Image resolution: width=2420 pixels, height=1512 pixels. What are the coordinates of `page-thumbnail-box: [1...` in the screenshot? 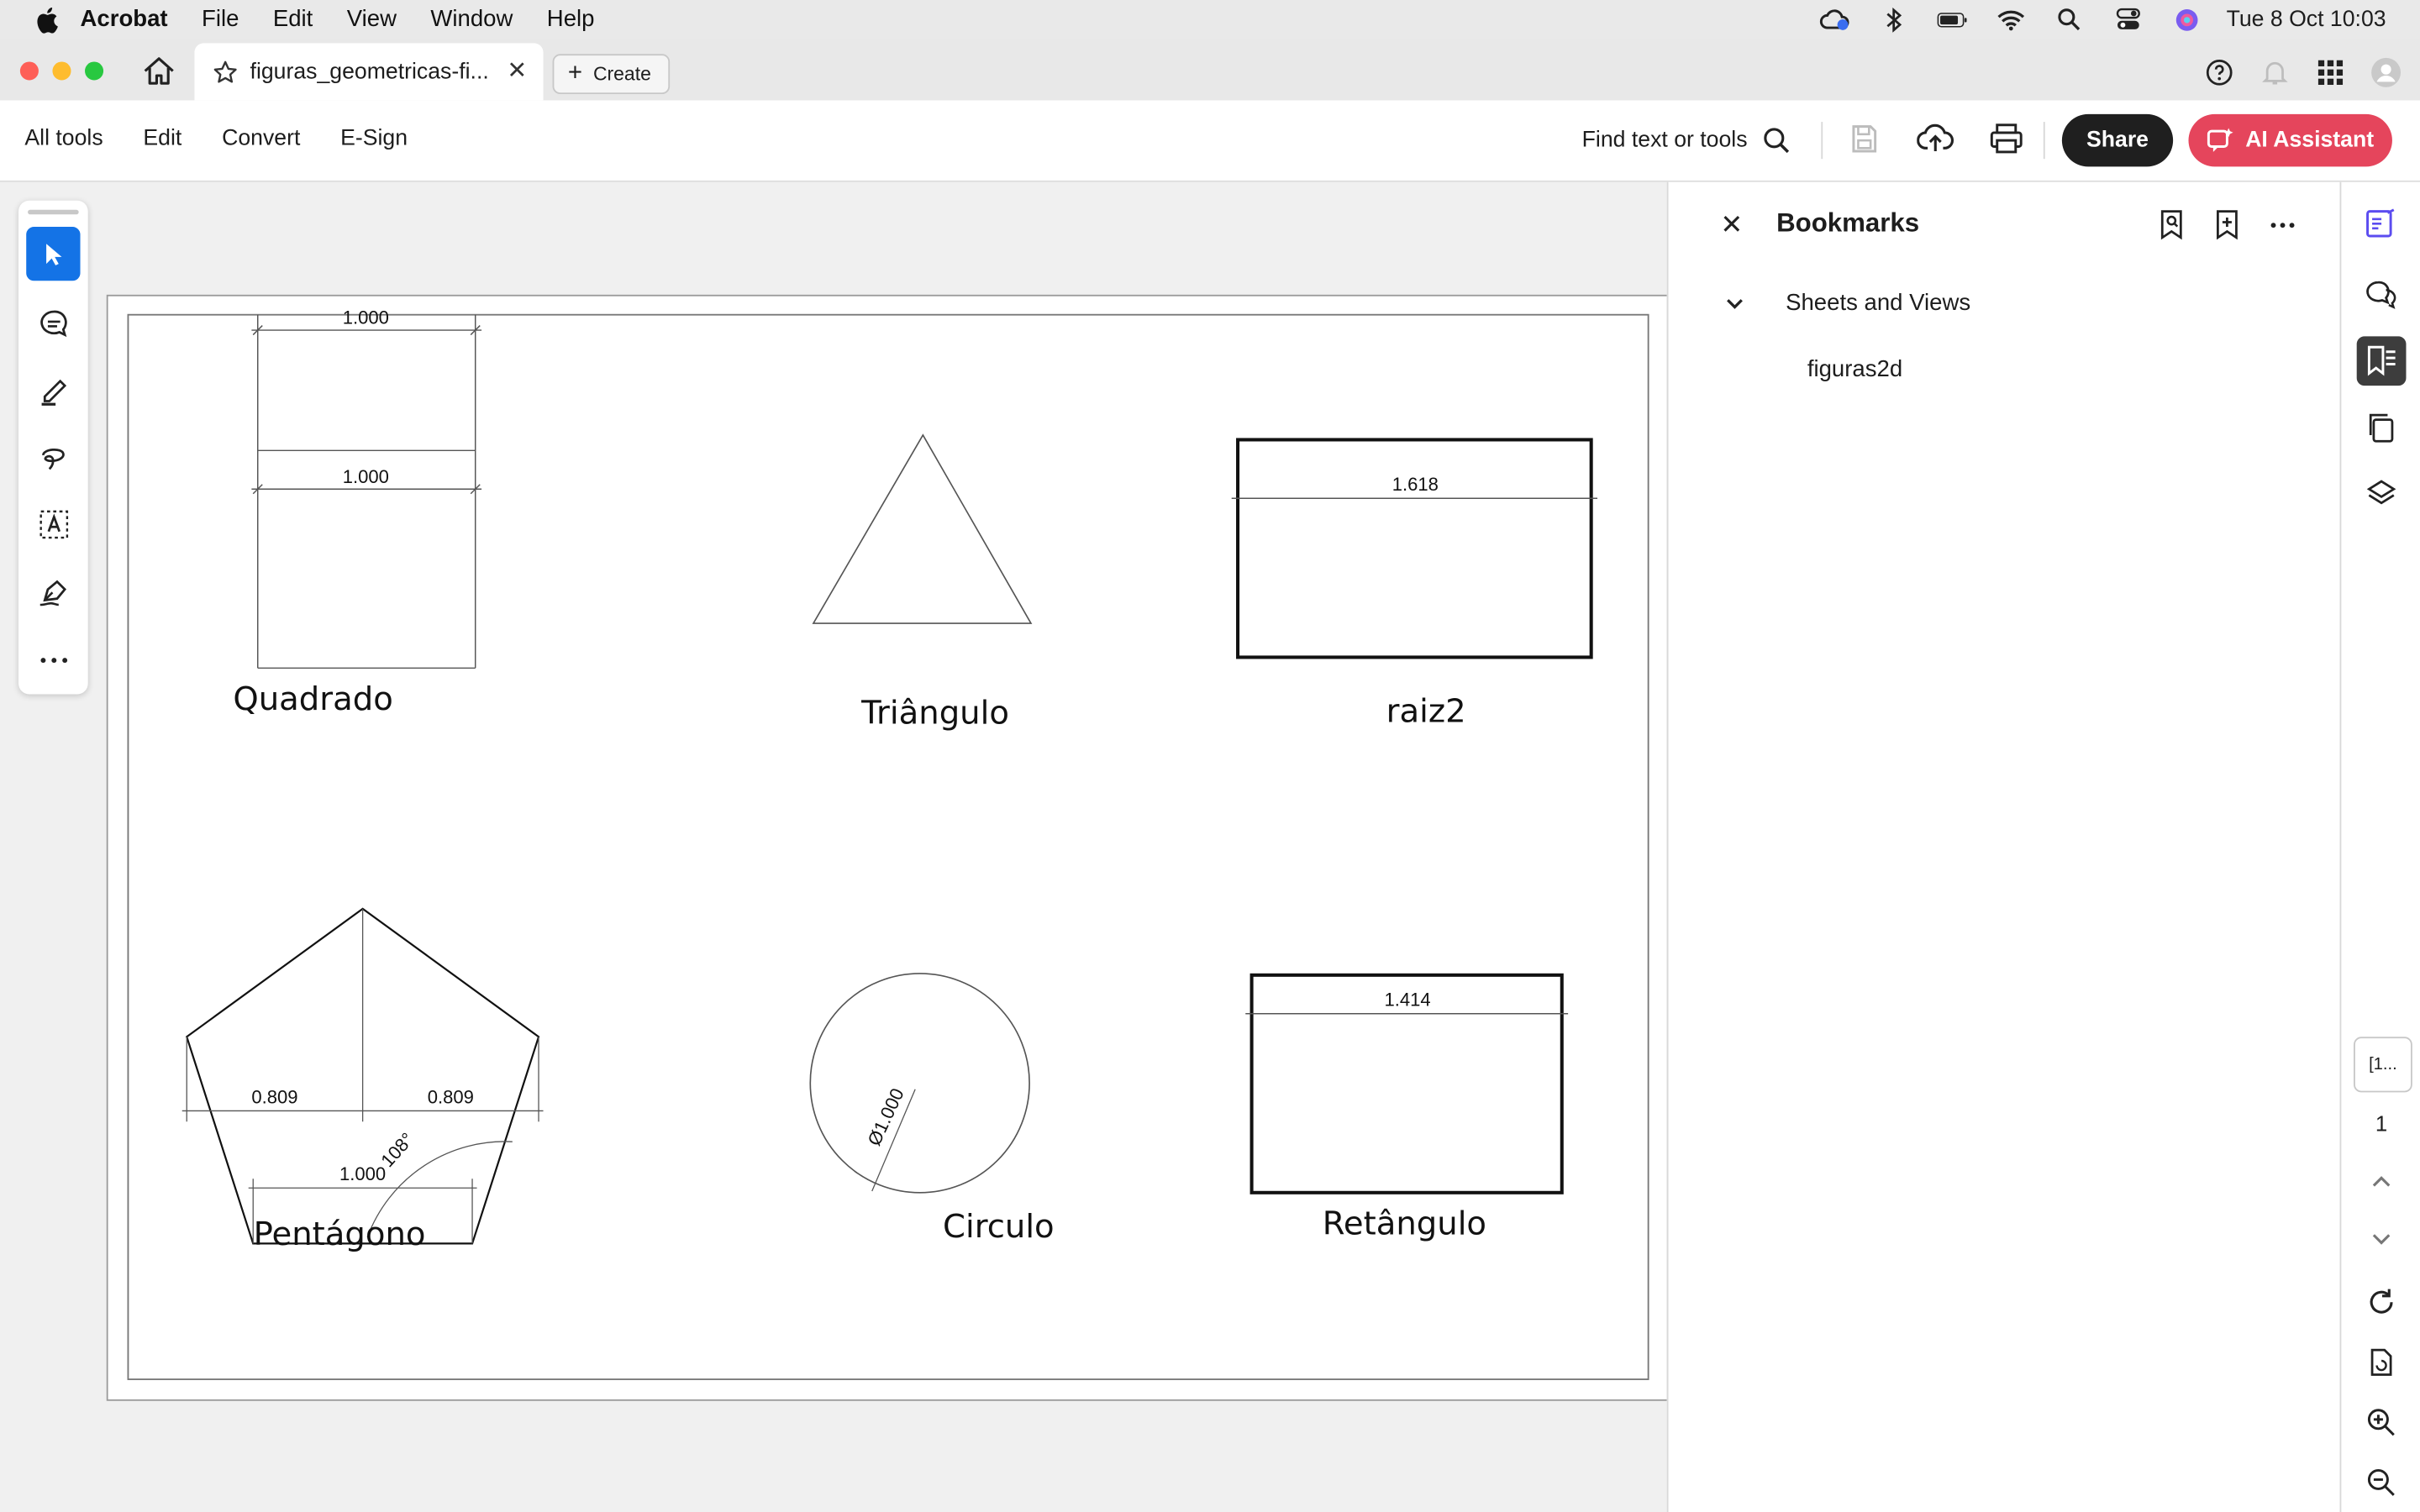 It's located at (2383, 1065).